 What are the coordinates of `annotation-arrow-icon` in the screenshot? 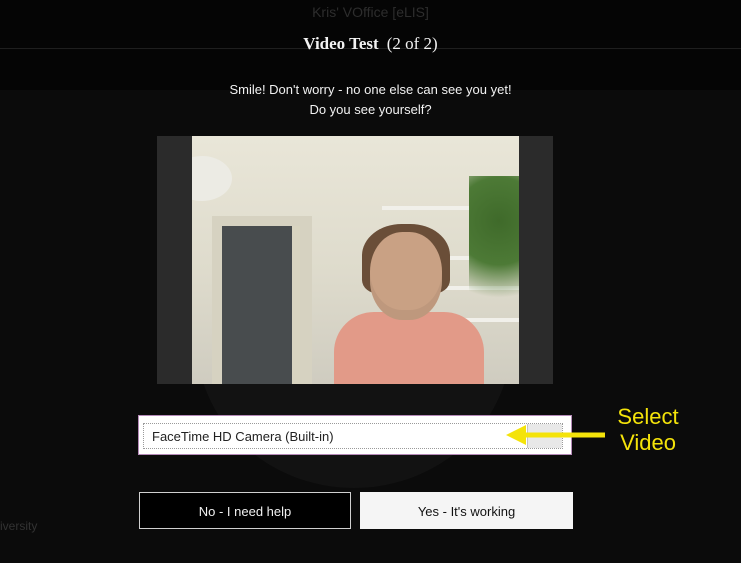 It's located at (555, 435).